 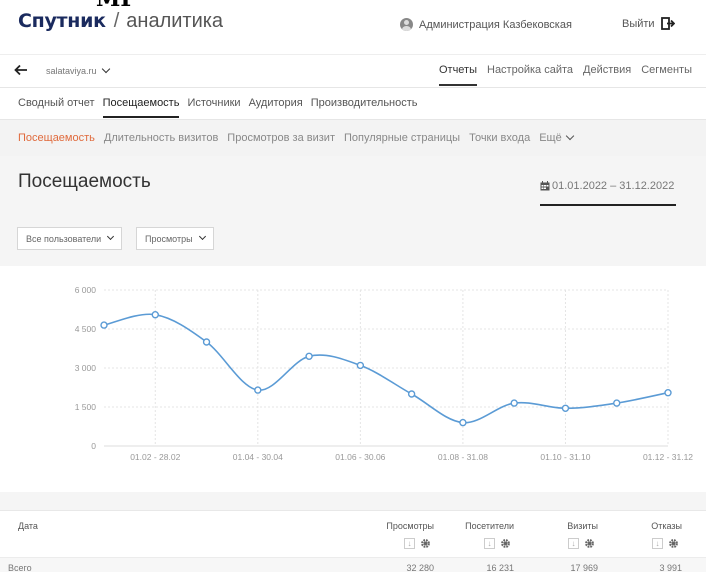 I want to click on logo: Спутник / аналитика, so click(x=120, y=21).